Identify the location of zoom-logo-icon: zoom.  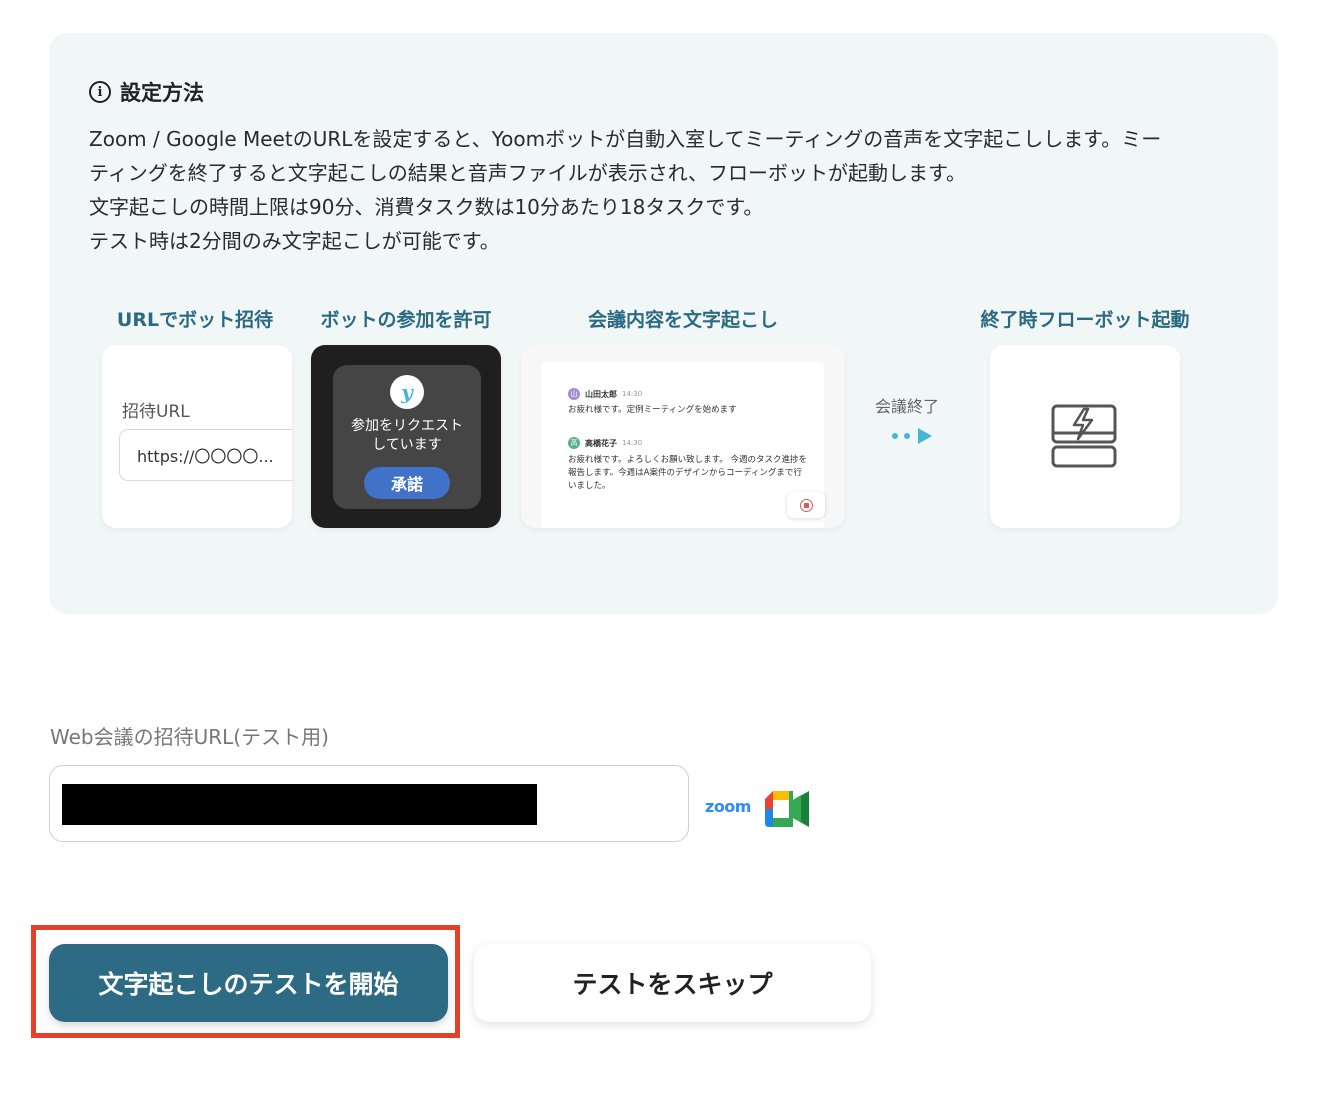
(728, 806).